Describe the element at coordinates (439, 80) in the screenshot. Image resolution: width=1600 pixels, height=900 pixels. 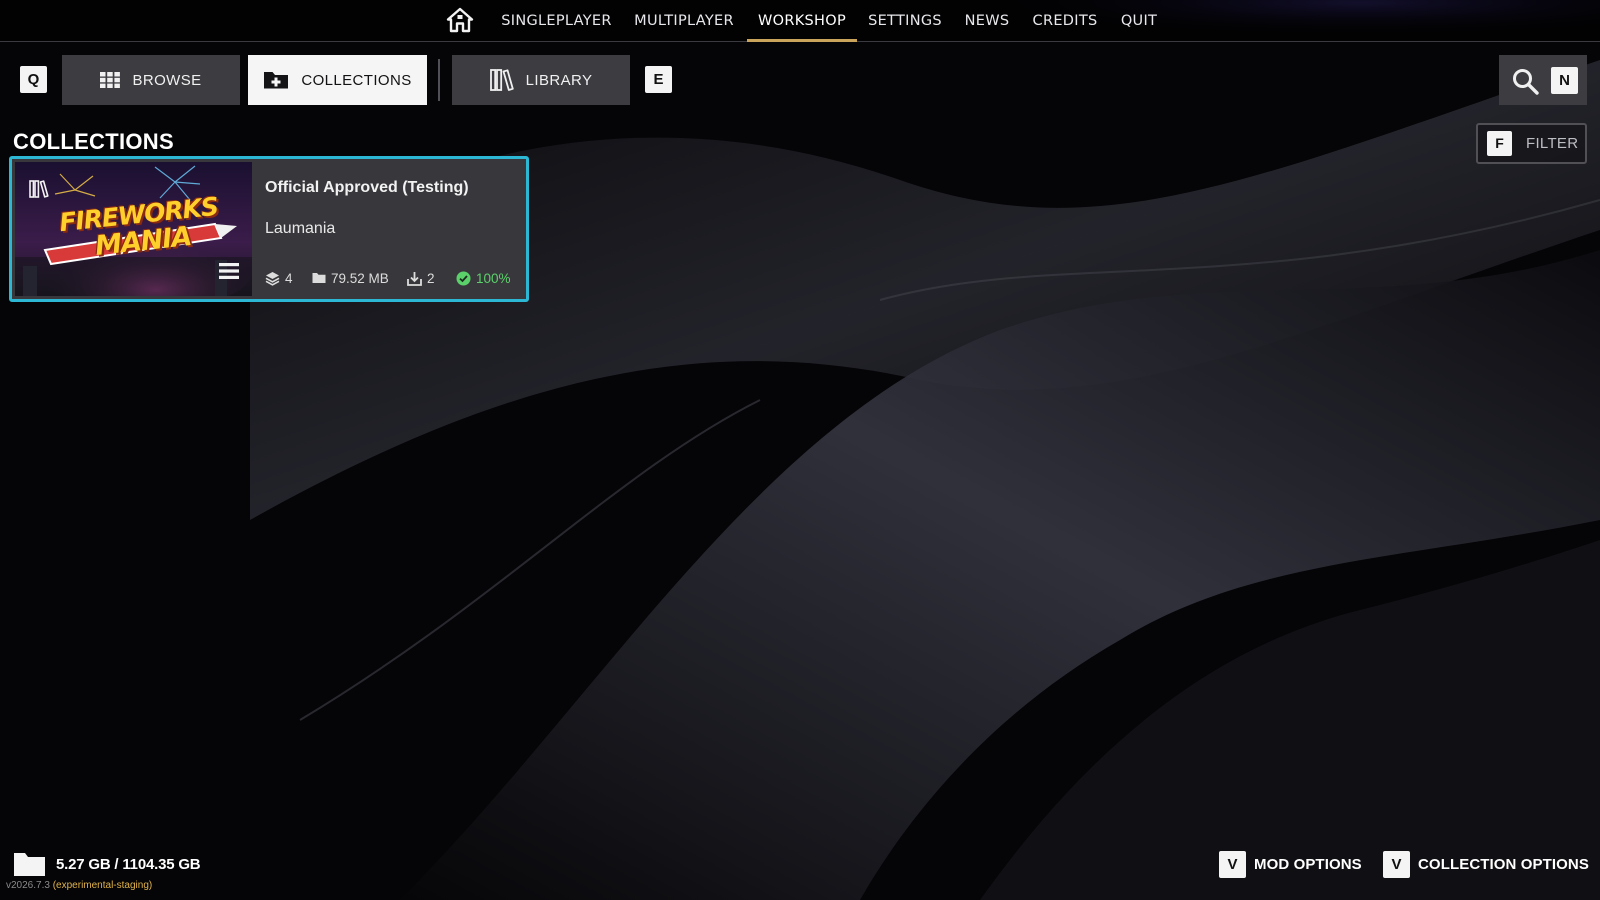
I see `toolbar-divider` at that location.